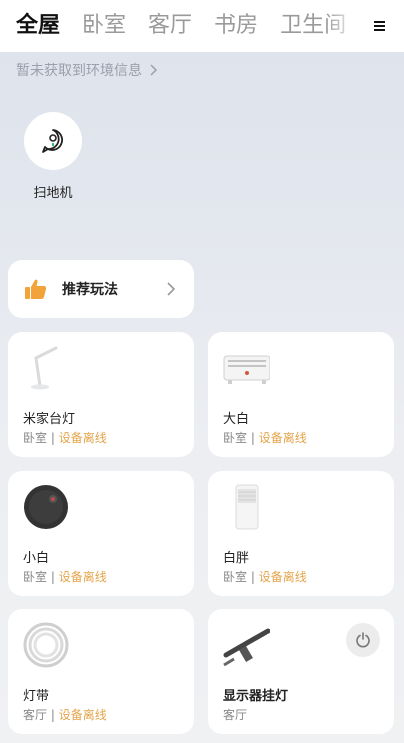  What do you see at coordinates (36, 289) in the screenshot?
I see `thumbs-up-icon` at bounding box center [36, 289].